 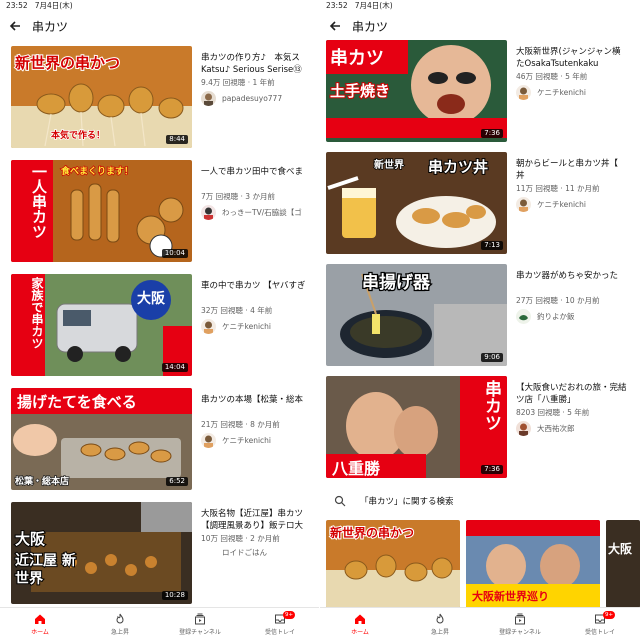 What do you see at coordinates (262, 212) in the screenshot?
I see `channel-name: わっきーTV/石脇談【ゴ` at bounding box center [262, 212].